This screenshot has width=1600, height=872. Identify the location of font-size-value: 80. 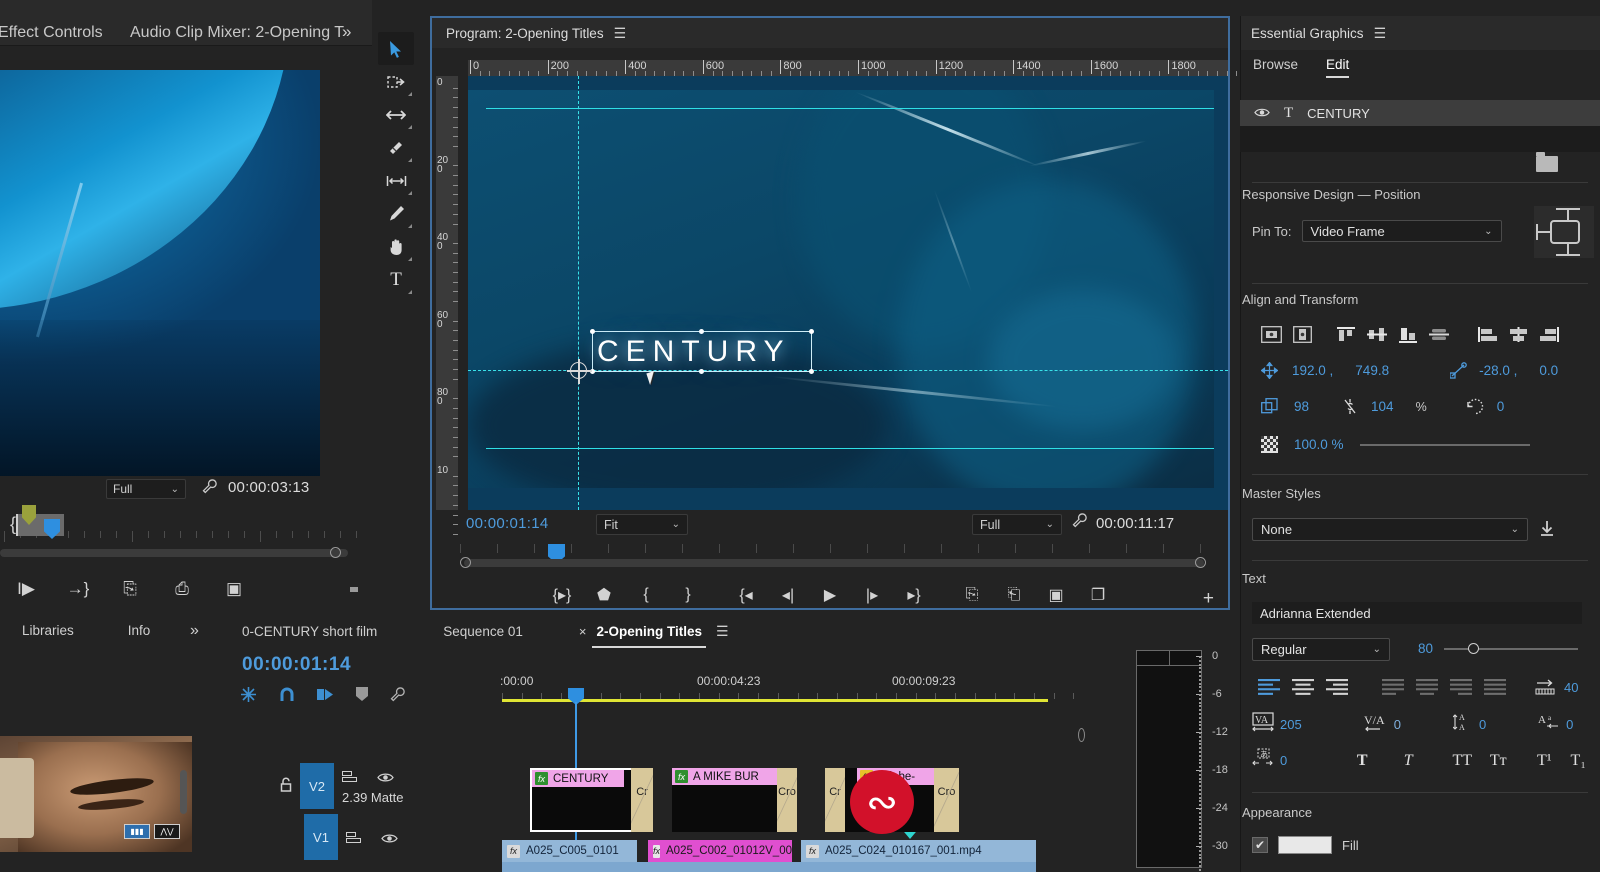
(1425, 648).